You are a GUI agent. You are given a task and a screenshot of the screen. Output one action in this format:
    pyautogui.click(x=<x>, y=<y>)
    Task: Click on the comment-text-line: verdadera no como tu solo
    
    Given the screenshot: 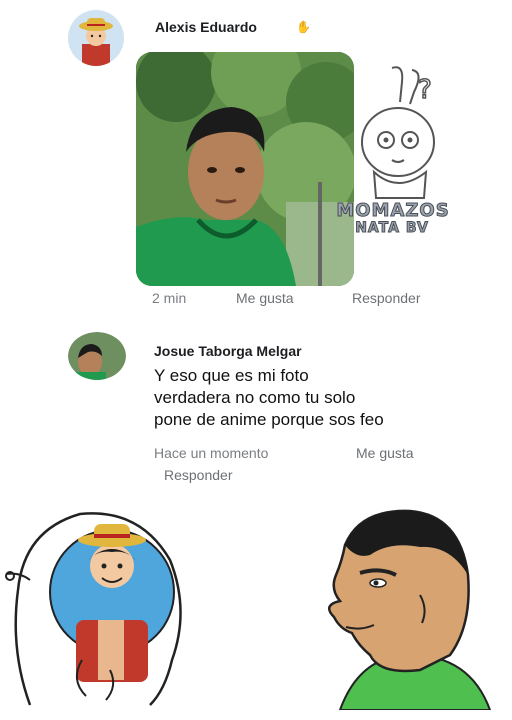 What is the action you would take?
    pyautogui.click(x=255, y=397)
    